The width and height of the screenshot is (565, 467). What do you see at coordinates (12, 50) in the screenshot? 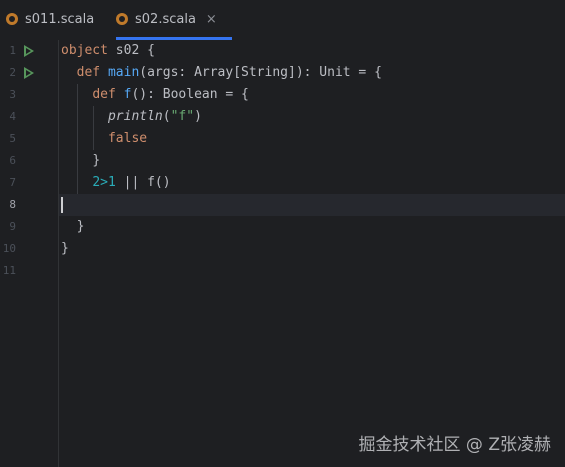
I see `line-number: 1` at bounding box center [12, 50].